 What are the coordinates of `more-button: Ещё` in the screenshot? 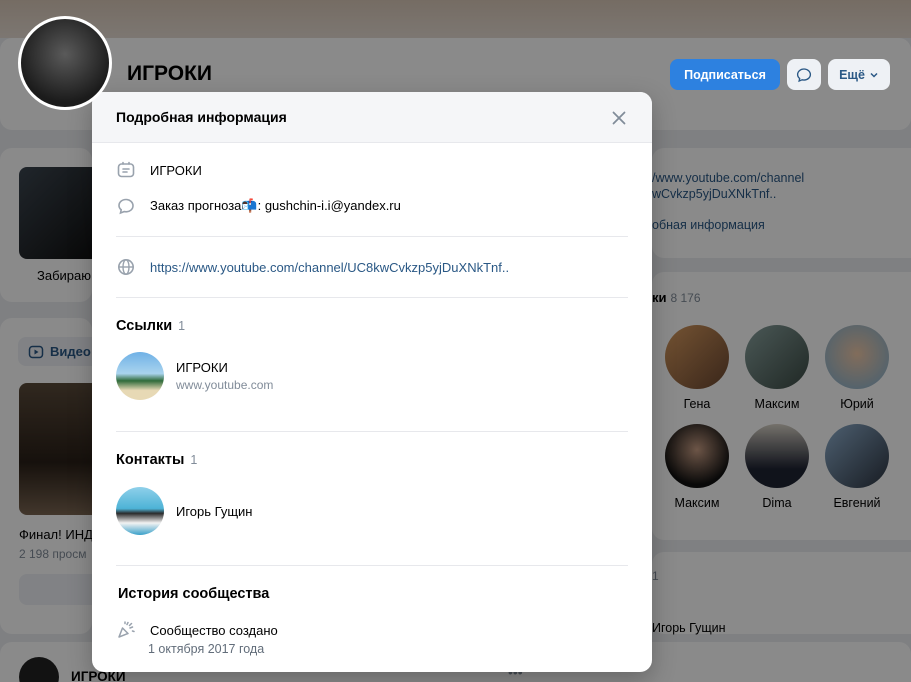 It's located at (859, 74).